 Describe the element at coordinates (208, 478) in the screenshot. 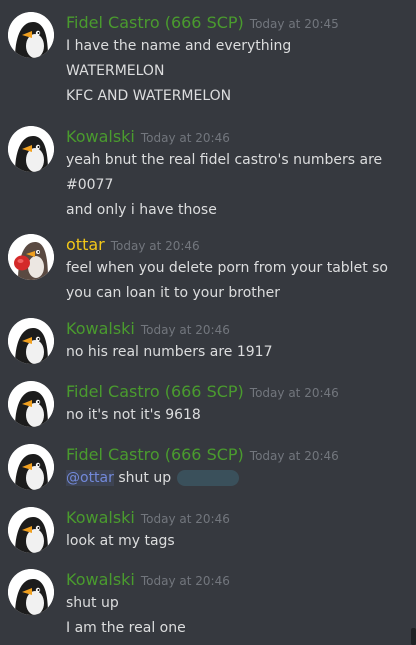

I see `redacted-emoji` at that location.